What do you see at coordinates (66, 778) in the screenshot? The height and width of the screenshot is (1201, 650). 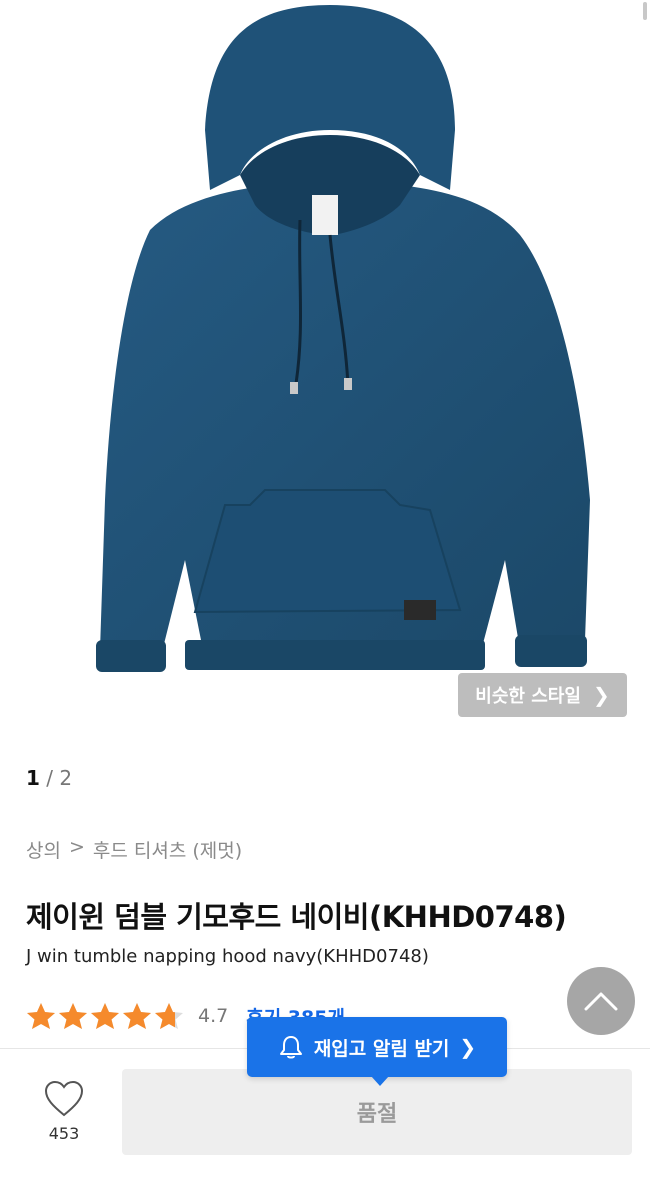 I see `pager-total: 2` at bounding box center [66, 778].